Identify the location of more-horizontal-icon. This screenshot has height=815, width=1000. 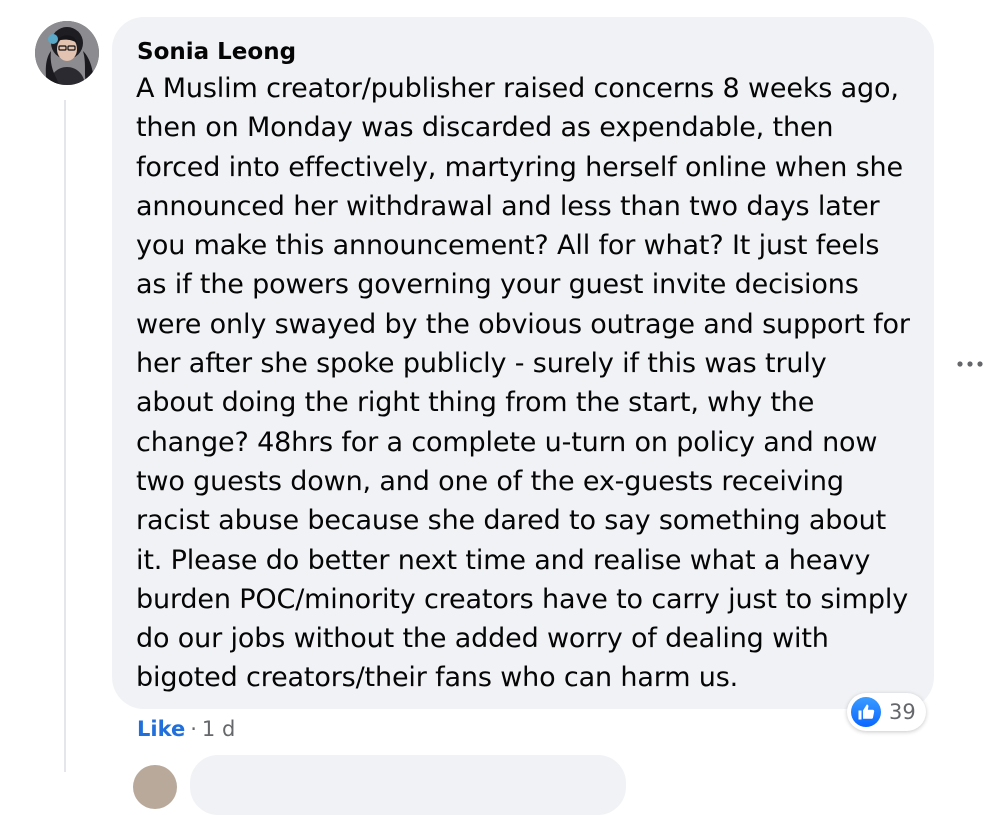
(970, 364).